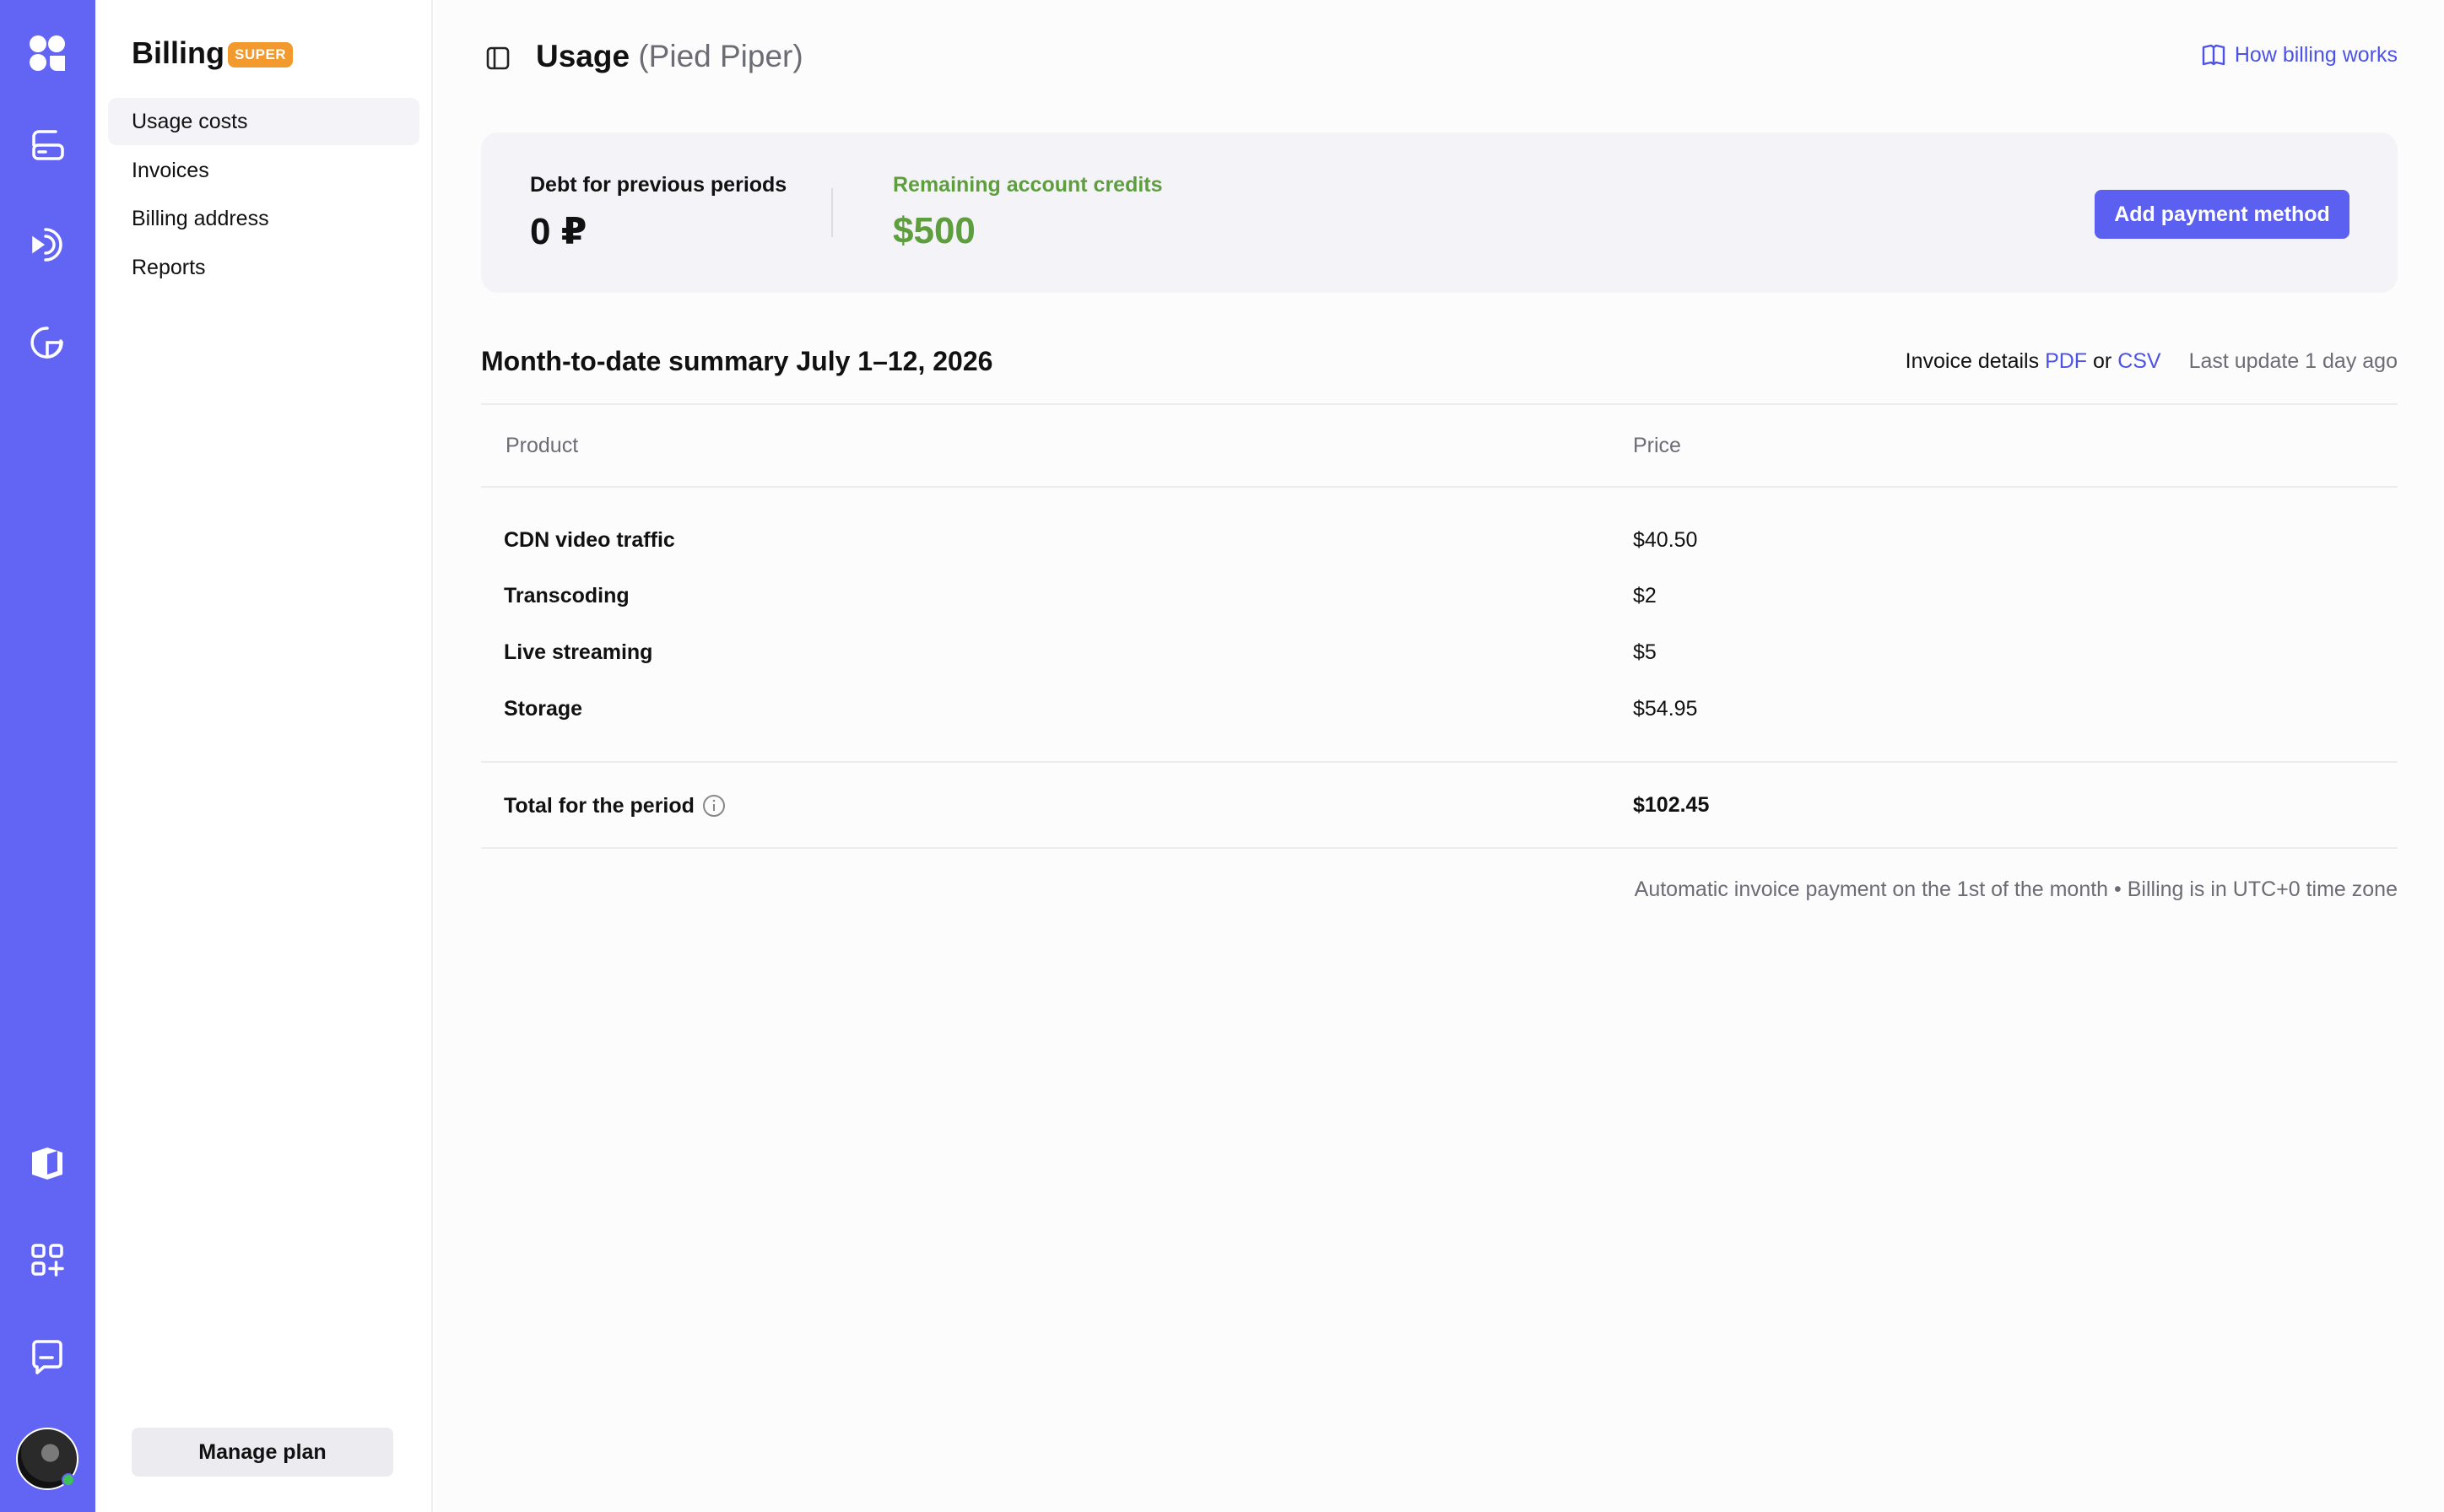 The width and height of the screenshot is (2444, 1512). I want to click on table-row-product: Storage, so click(543, 709).